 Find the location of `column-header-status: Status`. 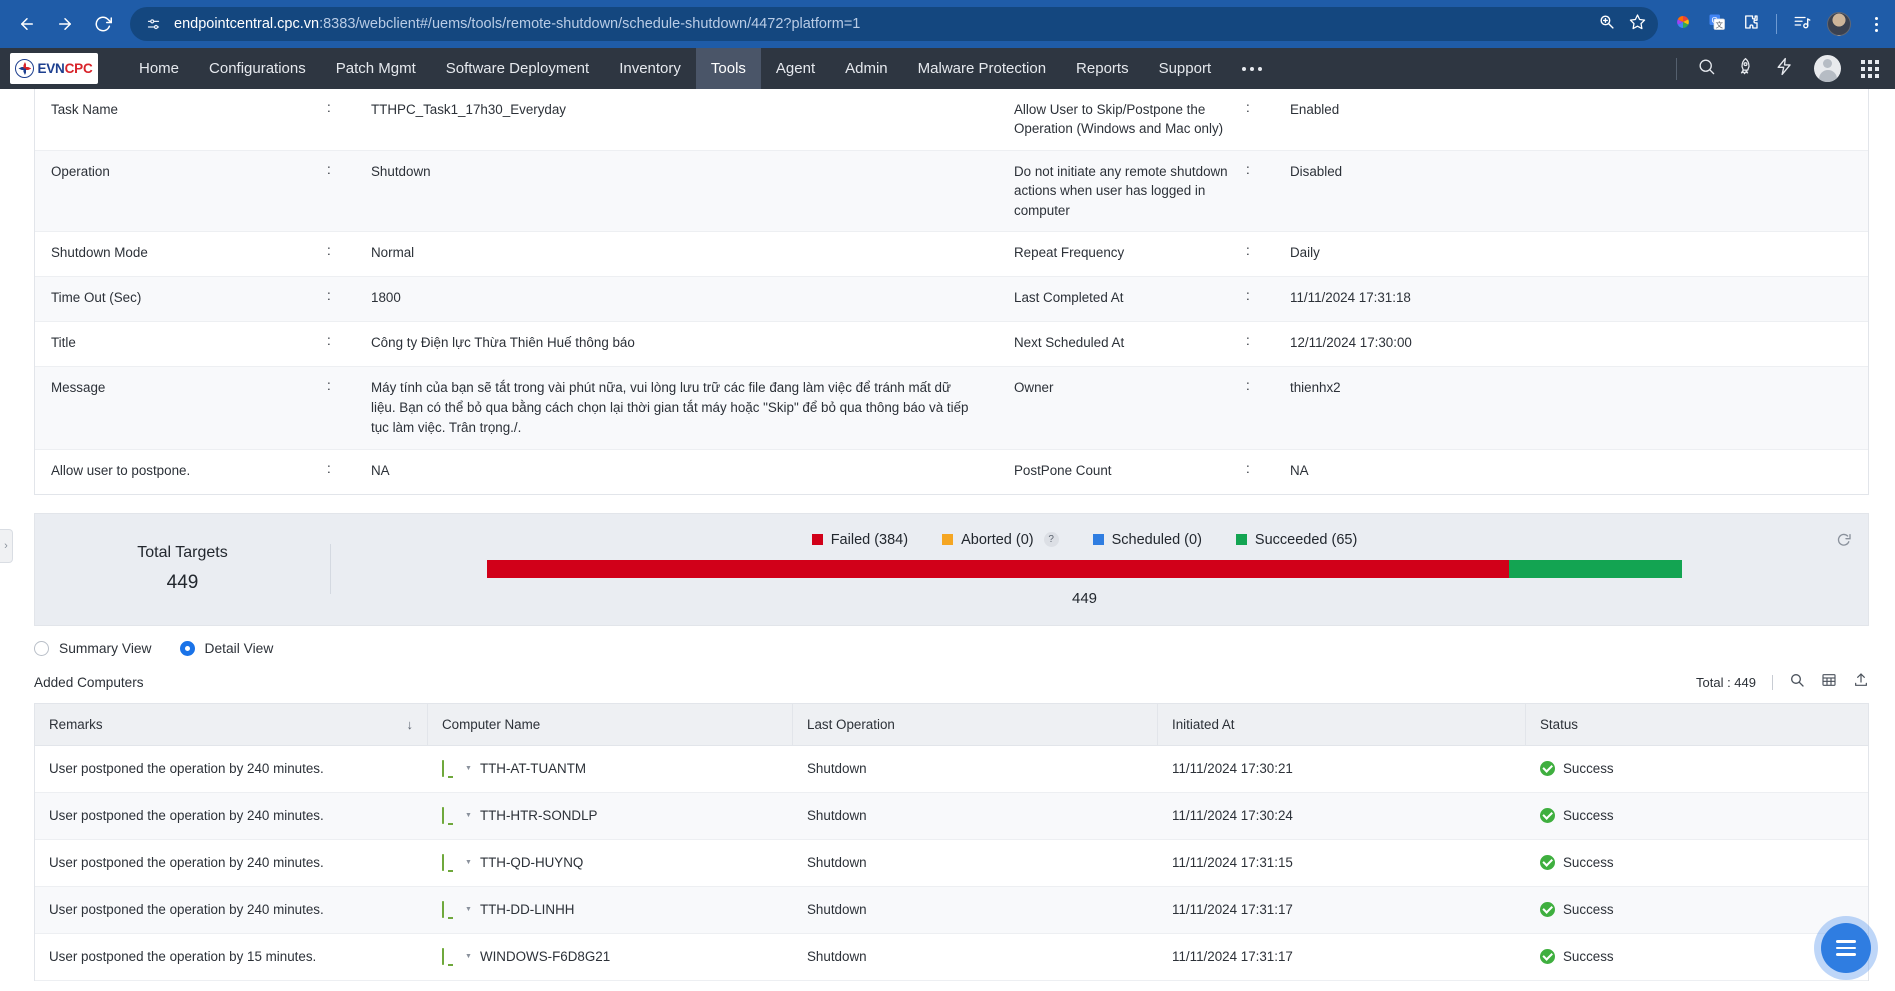

column-header-status: Status is located at coordinates (1697, 724).